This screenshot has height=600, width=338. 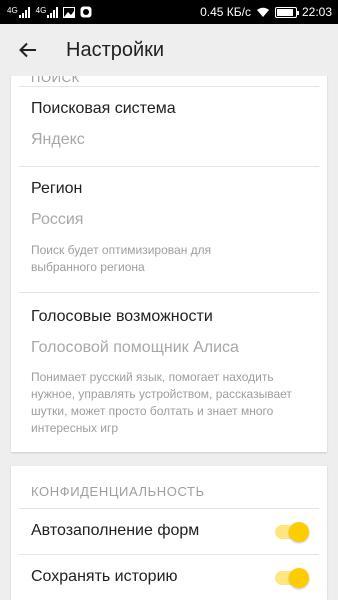 I want to click on autofill-toggle, so click(x=292, y=532).